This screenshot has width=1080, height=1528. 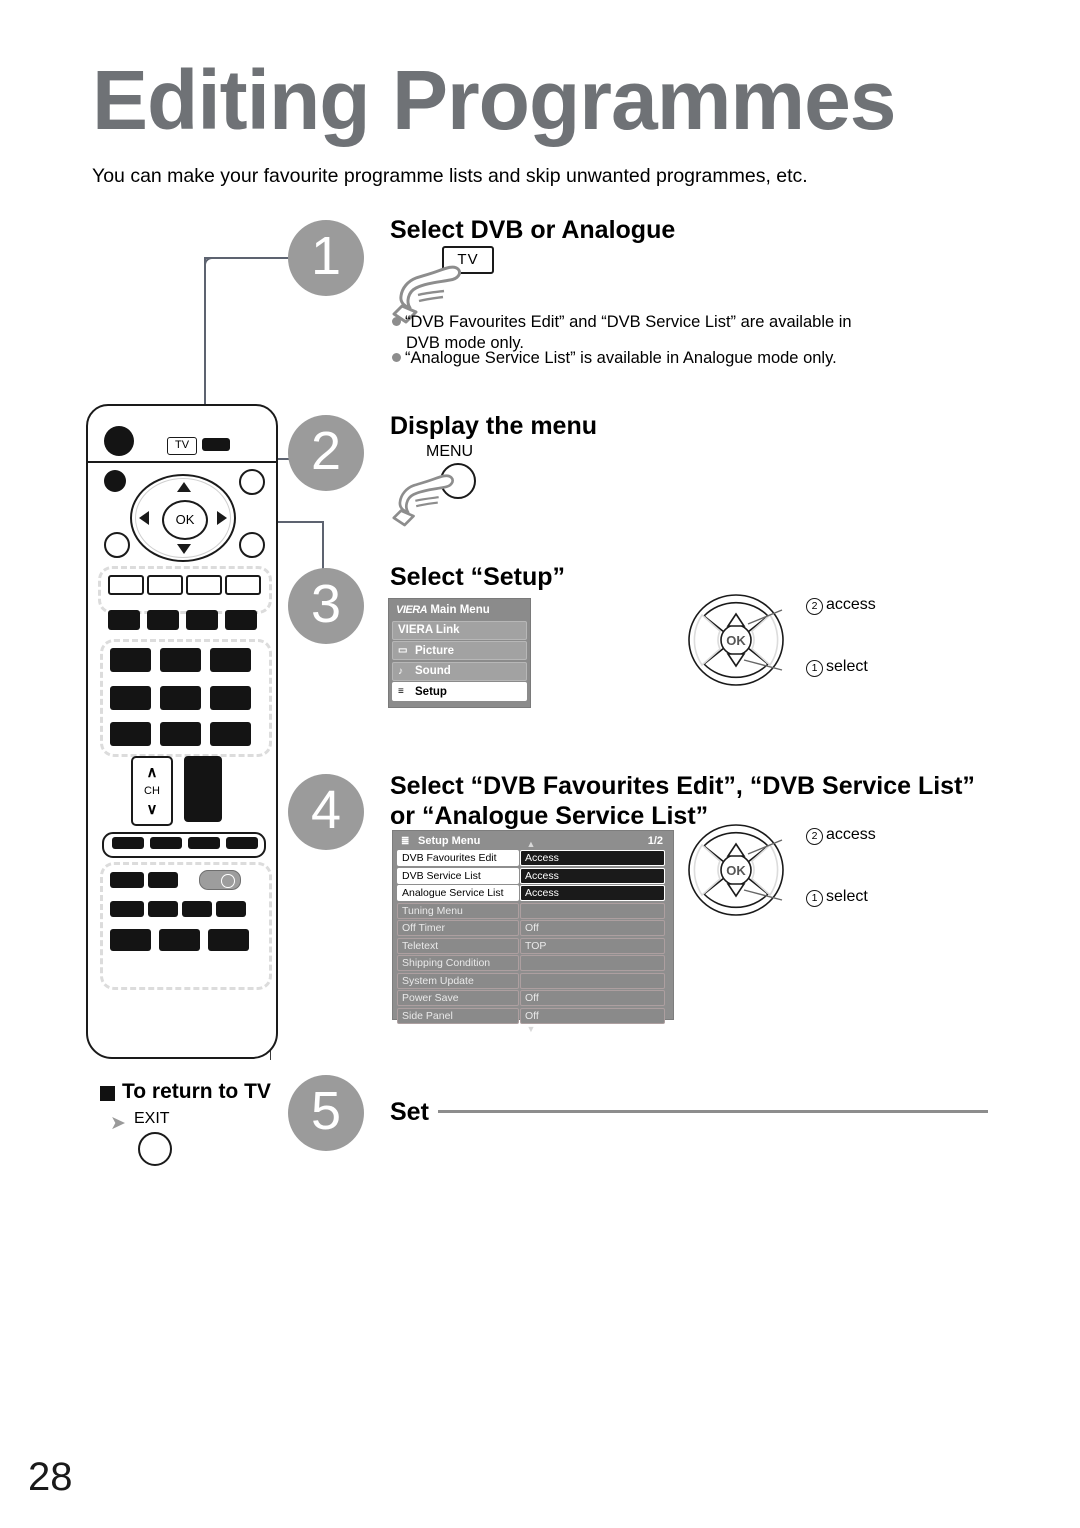 What do you see at coordinates (494, 100) in the screenshot?
I see `page-title: Editing Programmes` at bounding box center [494, 100].